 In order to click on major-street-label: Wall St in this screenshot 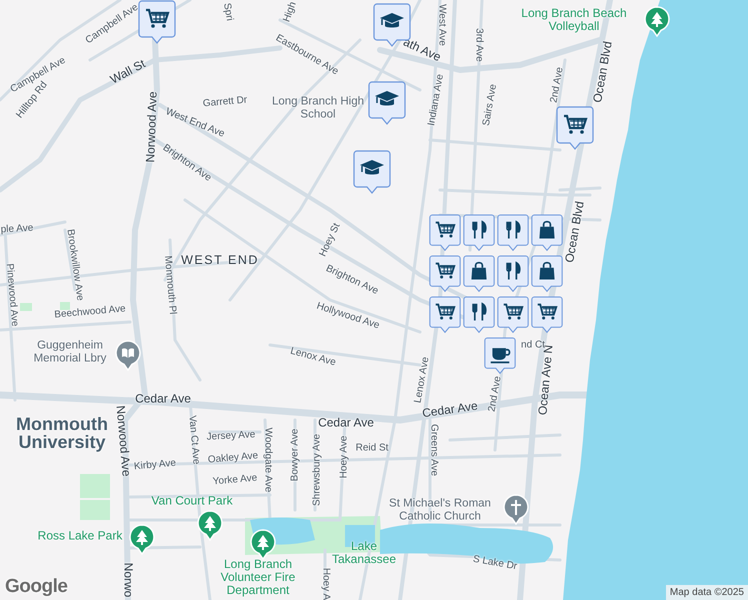, I will do `click(128, 72)`.